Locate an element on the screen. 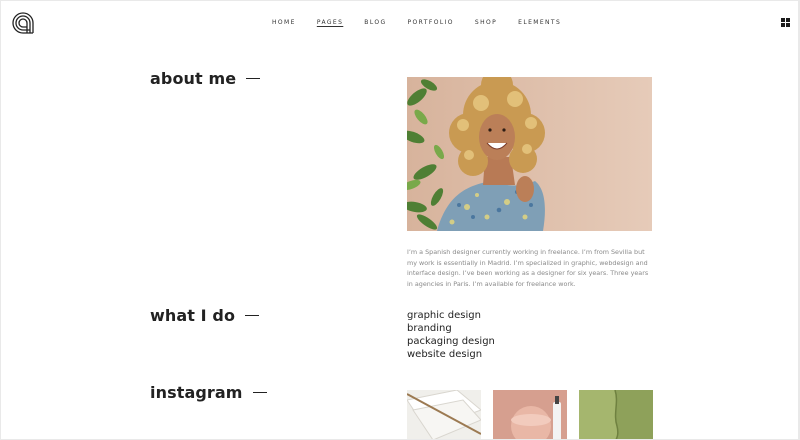 This screenshot has width=800, height=440. what-heading-text: what I do is located at coordinates (193, 315).